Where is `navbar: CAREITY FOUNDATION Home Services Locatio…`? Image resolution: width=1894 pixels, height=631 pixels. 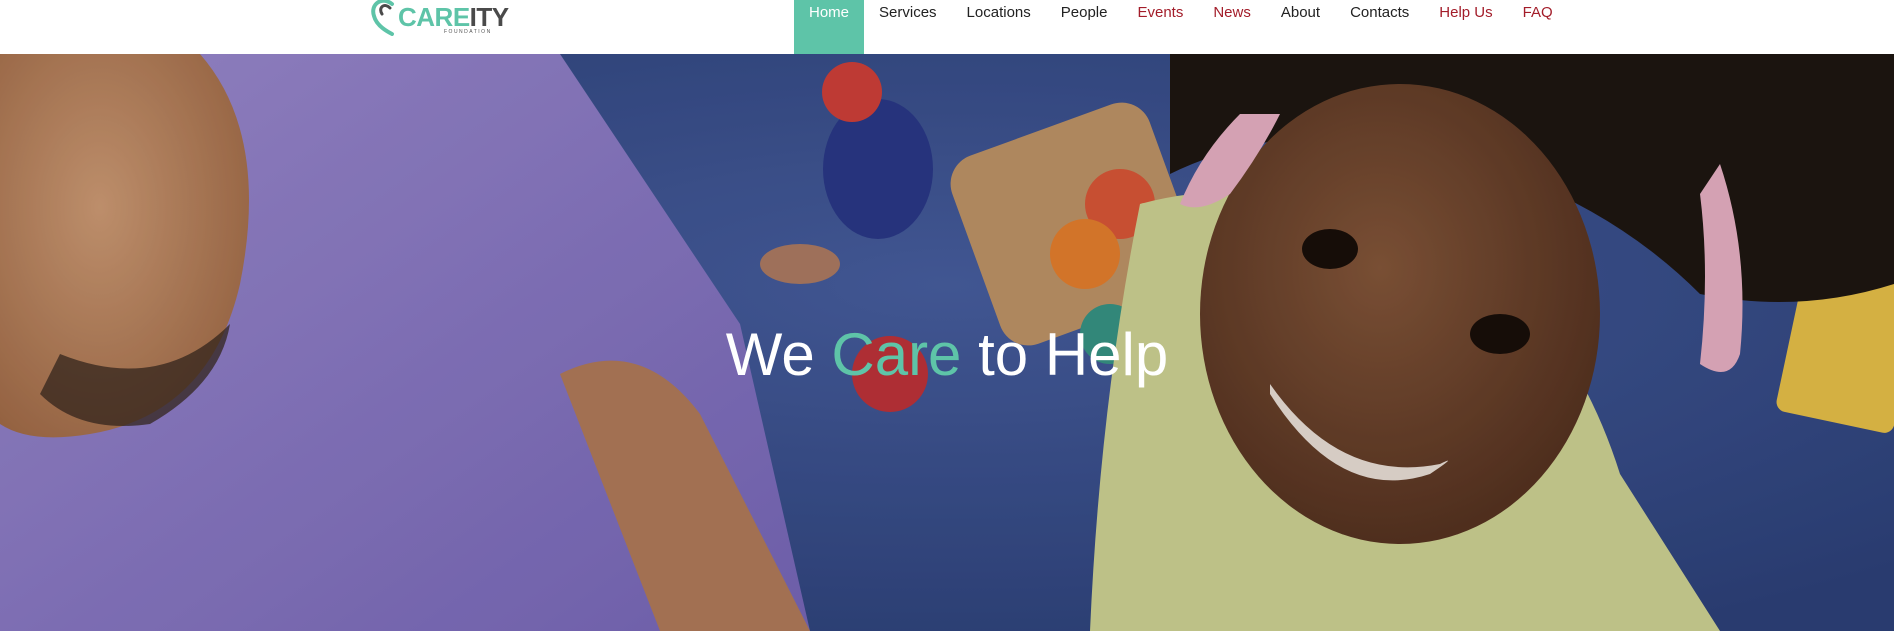
navbar: CAREITY FOUNDATION Home Services Locatio… is located at coordinates (947, 27).